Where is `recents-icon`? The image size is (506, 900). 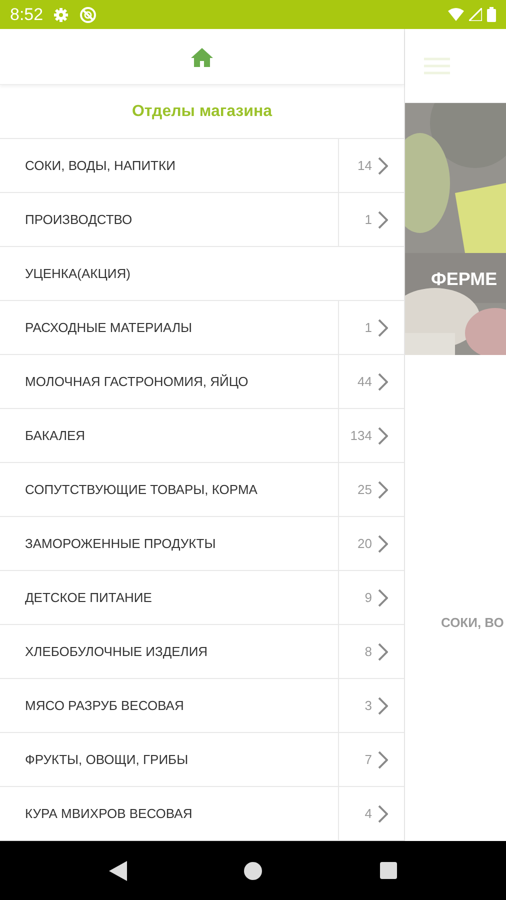
recents-icon is located at coordinates (389, 871).